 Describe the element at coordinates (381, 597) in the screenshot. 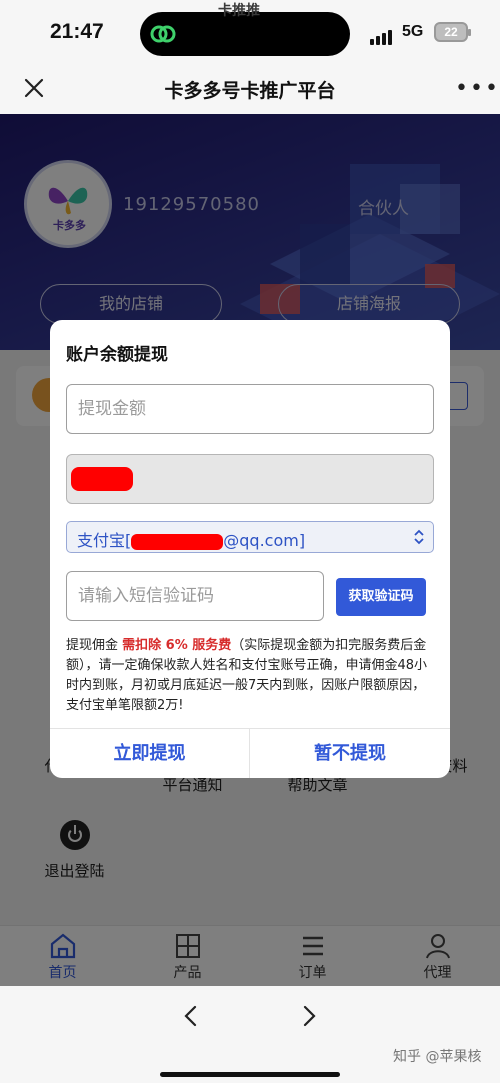

I see `get-code-button: 获取验证码` at that location.